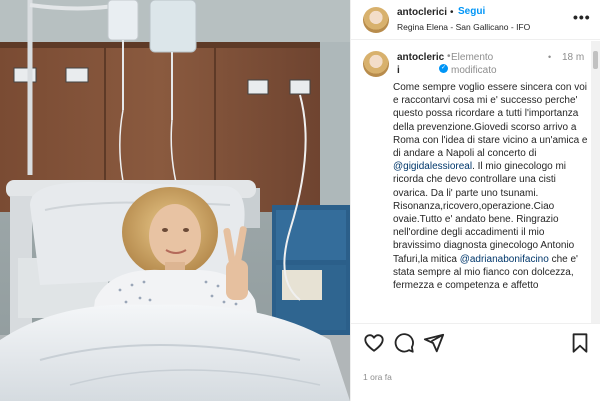  What do you see at coordinates (422, 12) in the screenshot?
I see `author-username: antoclerici` at bounding box center [422, 12].